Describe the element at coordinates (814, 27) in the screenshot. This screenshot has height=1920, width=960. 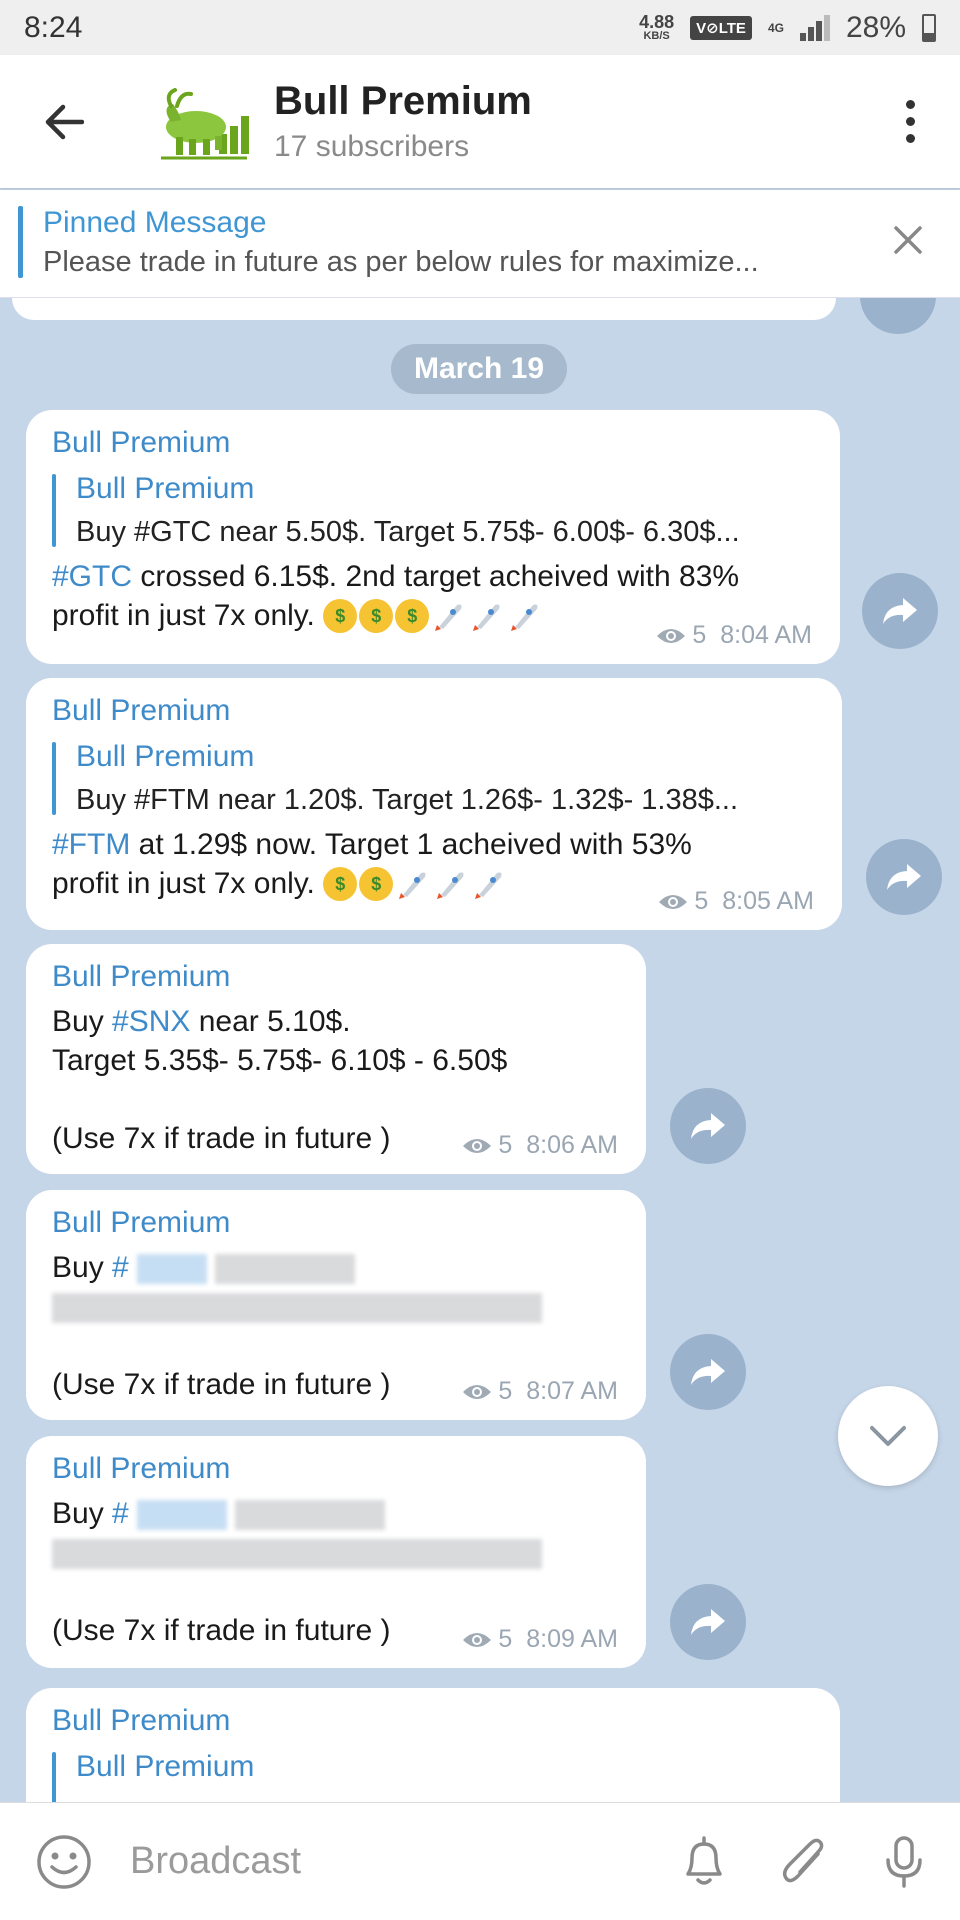
I see `signal-icon` at that location.